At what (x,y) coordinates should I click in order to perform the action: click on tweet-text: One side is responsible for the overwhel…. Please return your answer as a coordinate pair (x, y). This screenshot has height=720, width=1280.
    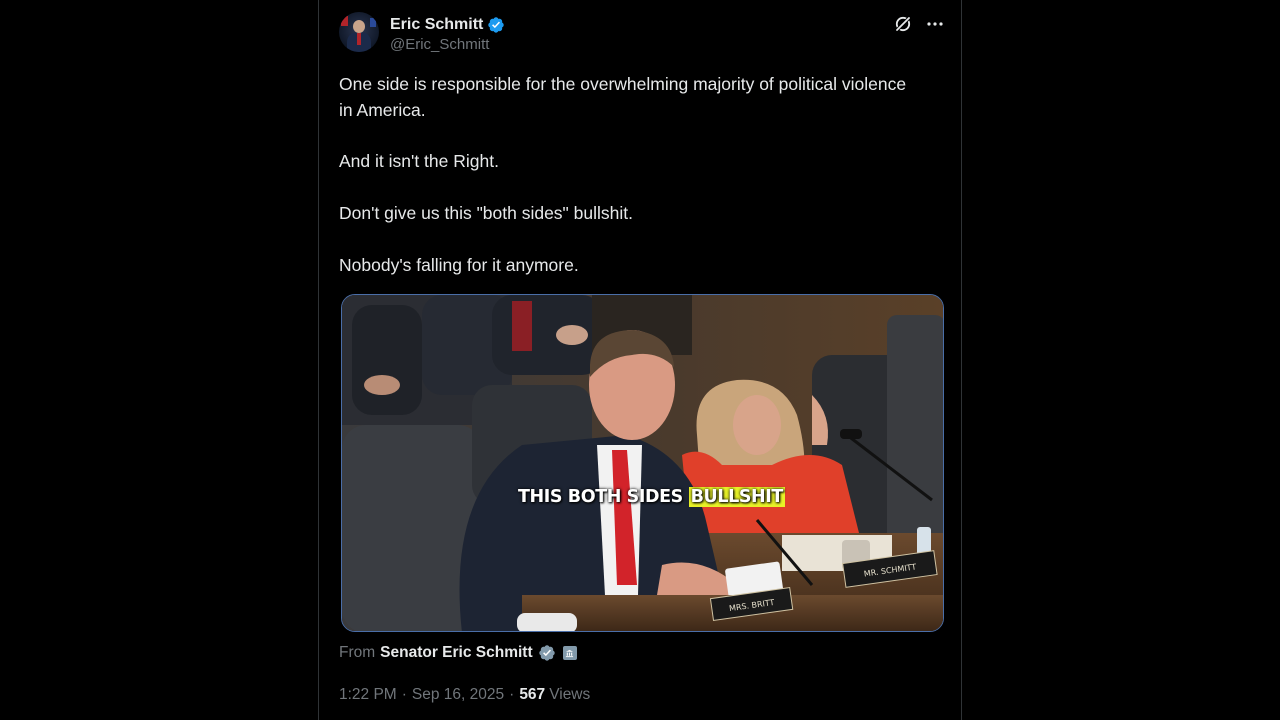
    Looking at the image, I should click on (629, 175).